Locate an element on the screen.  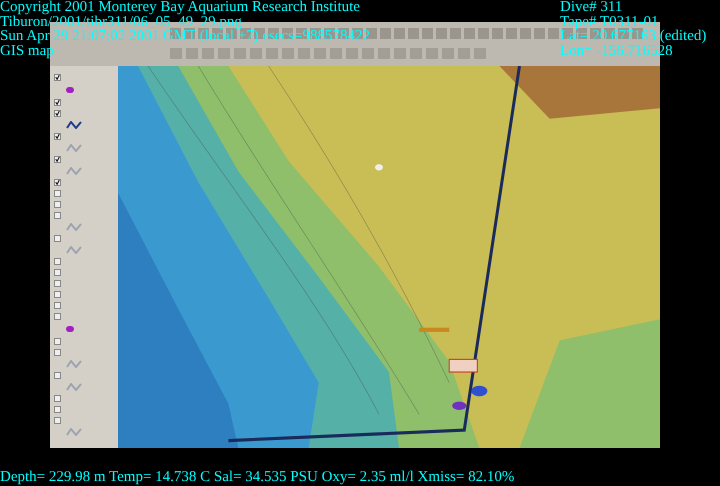
overlay-text: Lat= 20.677163 (edited) is located at coordinates (633, 36).